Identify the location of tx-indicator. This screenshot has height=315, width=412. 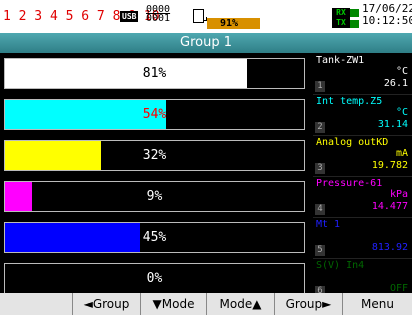
(354, 24).